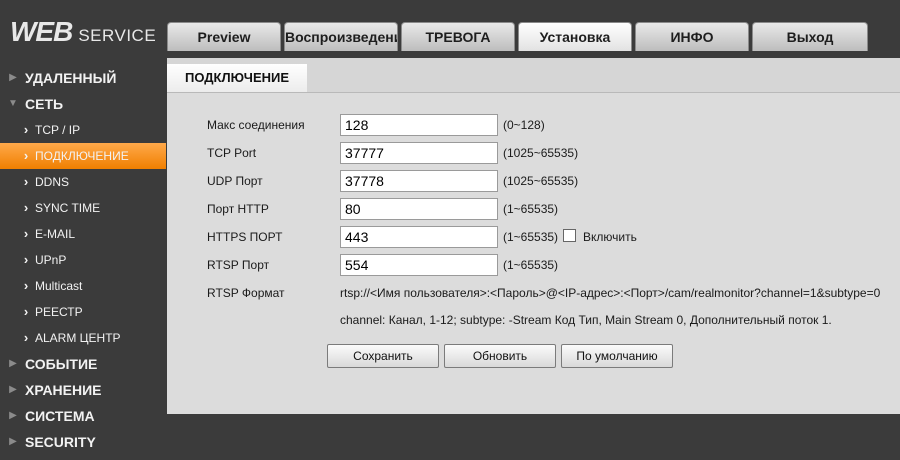 The height and width of the screenshot is (460, 900). I want to click on sidebar-item-label: ХРАНЕНИЕ, so click(63, 390).